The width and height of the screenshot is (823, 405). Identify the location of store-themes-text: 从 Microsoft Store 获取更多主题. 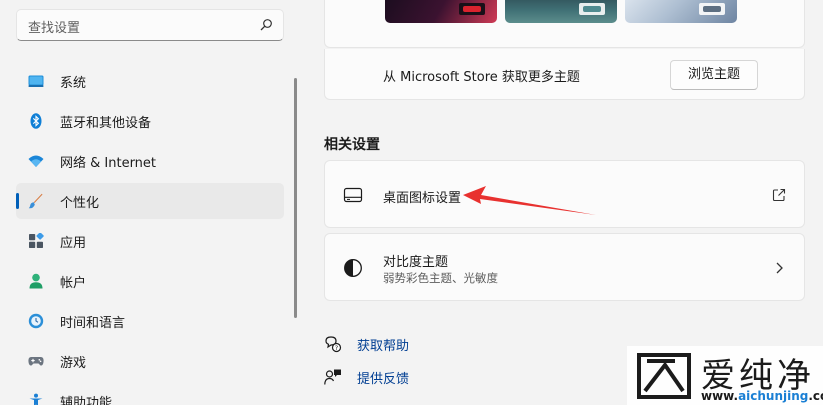
(481, 77).